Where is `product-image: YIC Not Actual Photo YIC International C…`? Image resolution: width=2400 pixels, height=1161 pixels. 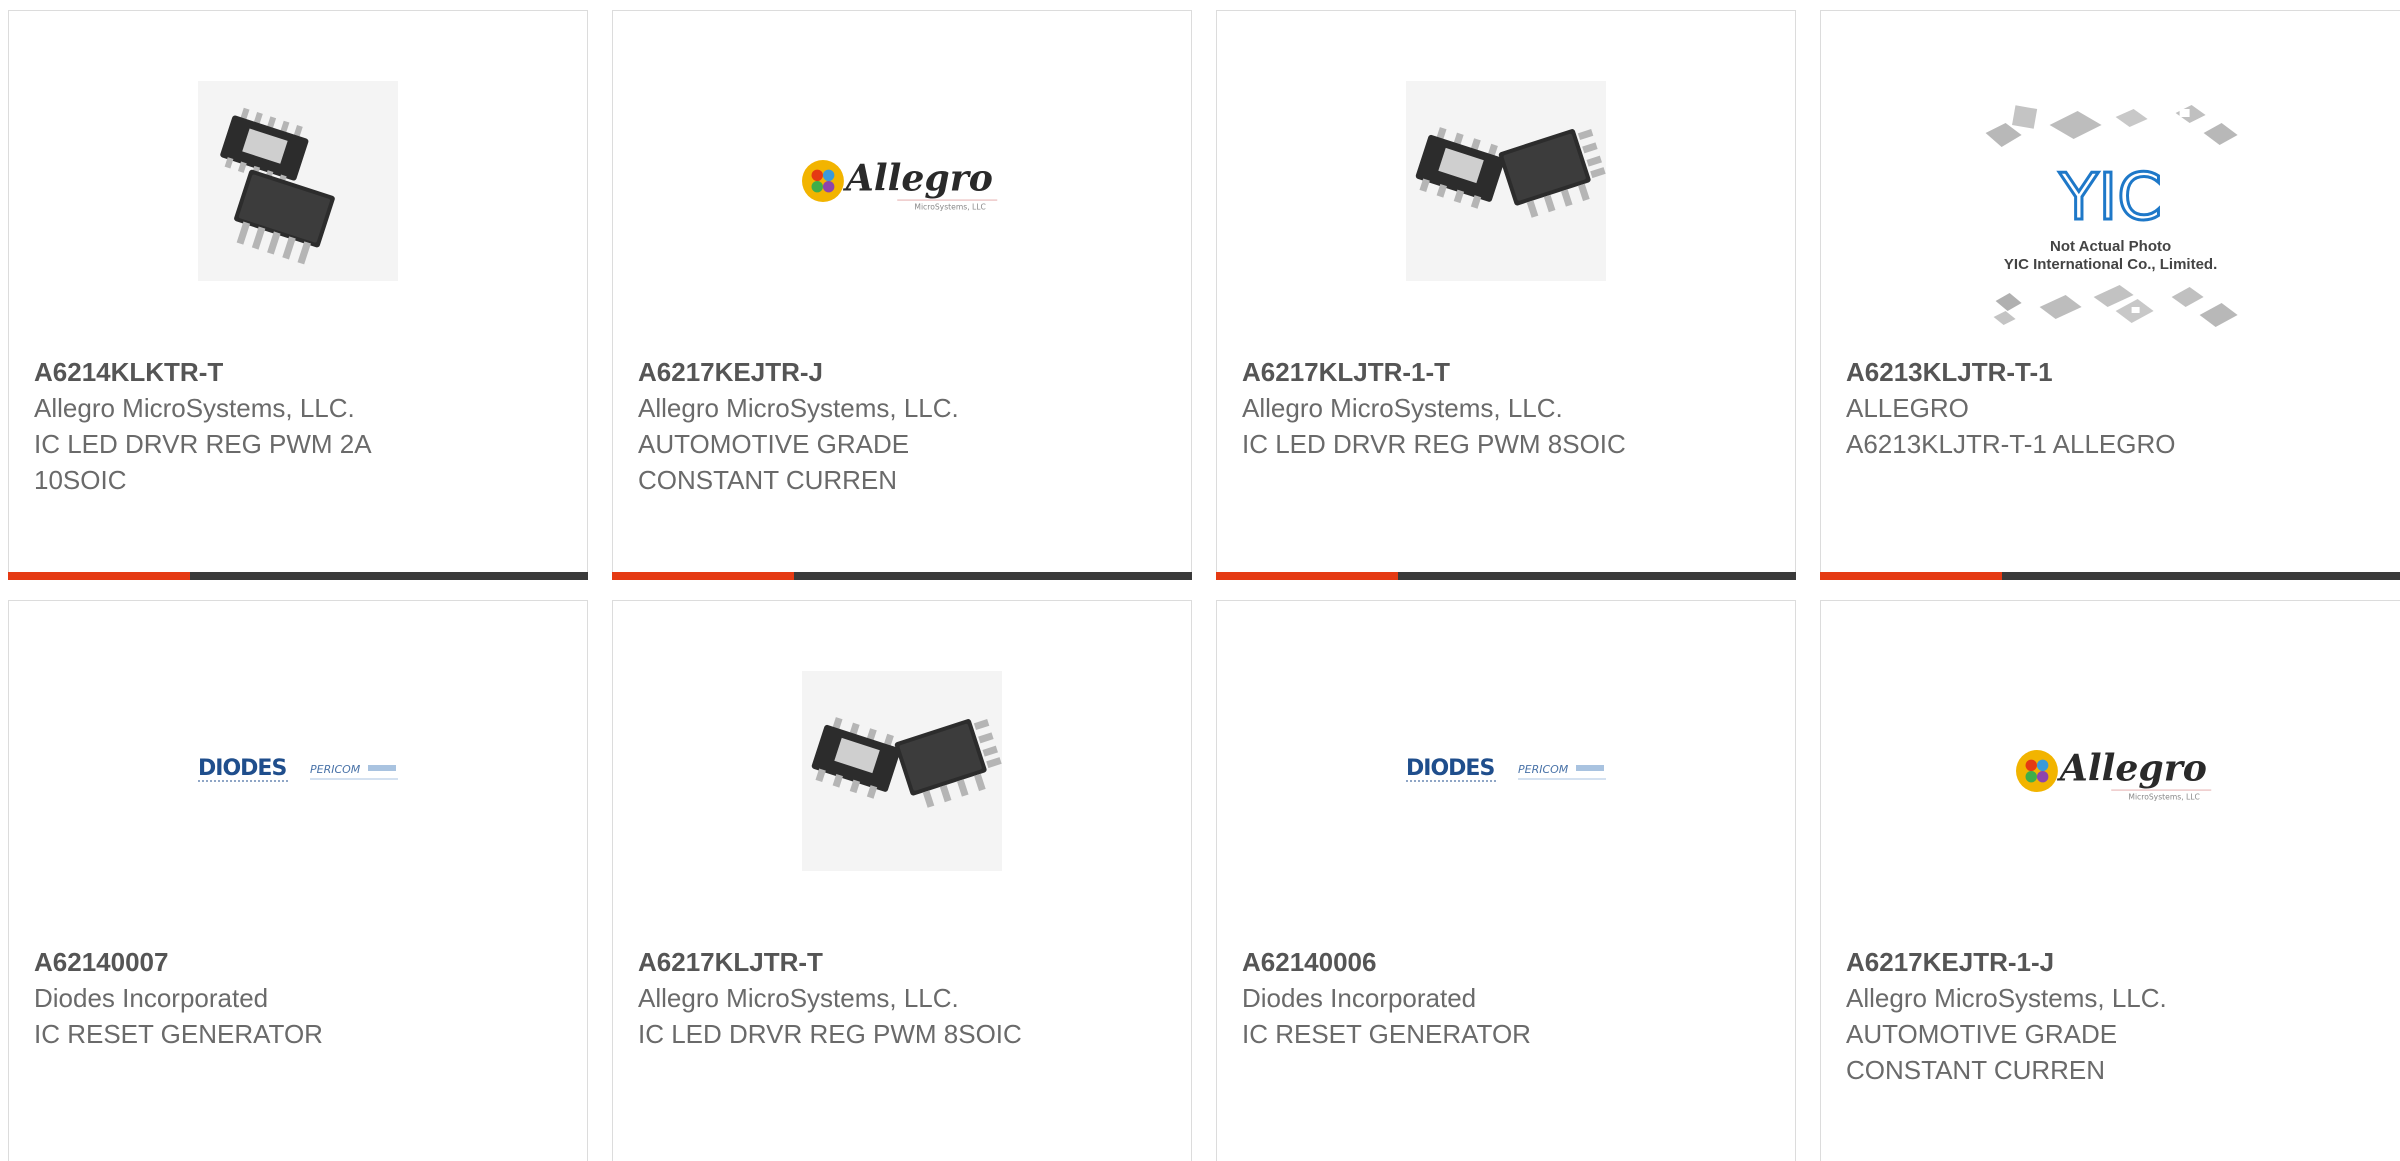 product-image: YIC Not Actual Photo YIC International C… is located at coordinates (2110, 221).